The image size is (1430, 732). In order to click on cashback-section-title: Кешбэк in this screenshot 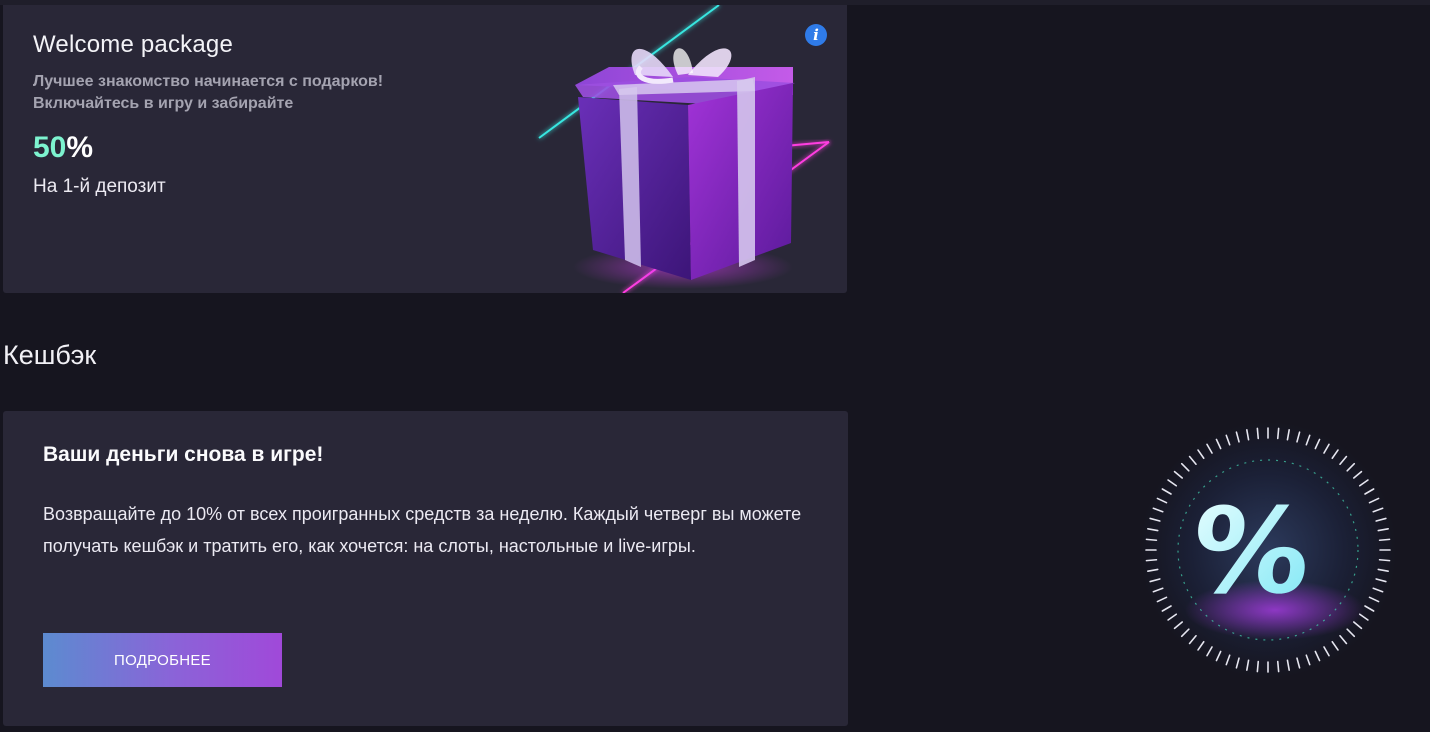, I will do `click(50, 355)`.